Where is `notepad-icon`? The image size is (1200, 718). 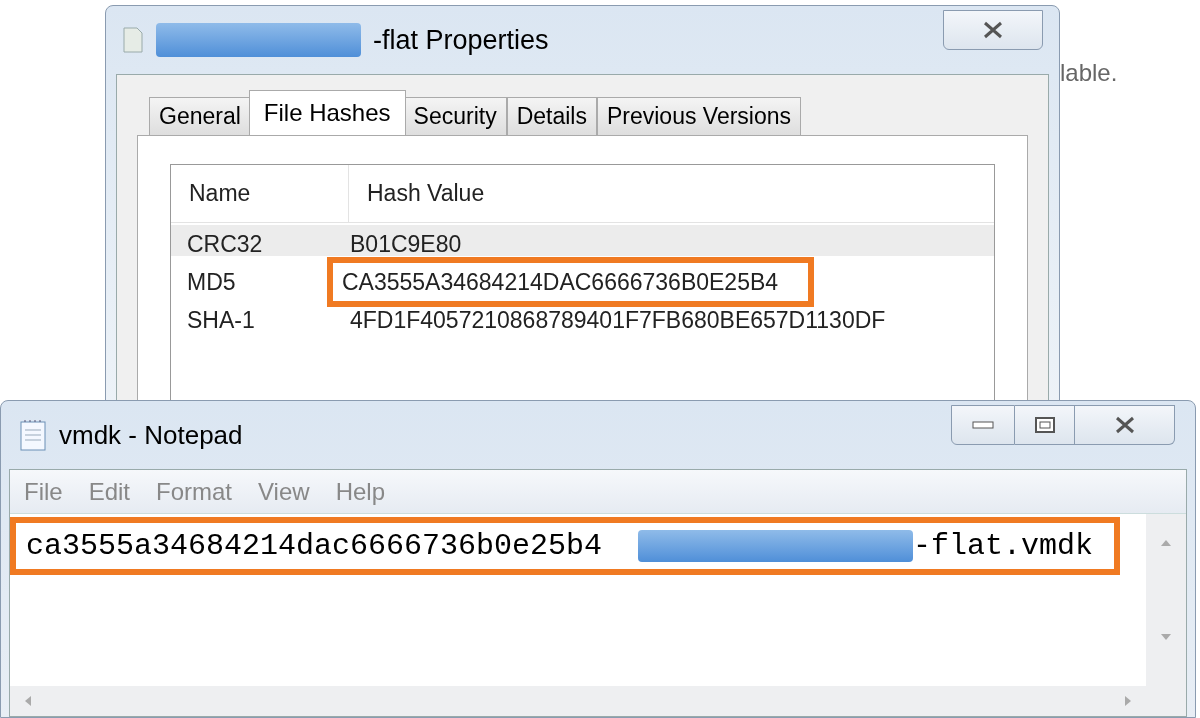
notepad-icon is located at coordinates (33, 435).